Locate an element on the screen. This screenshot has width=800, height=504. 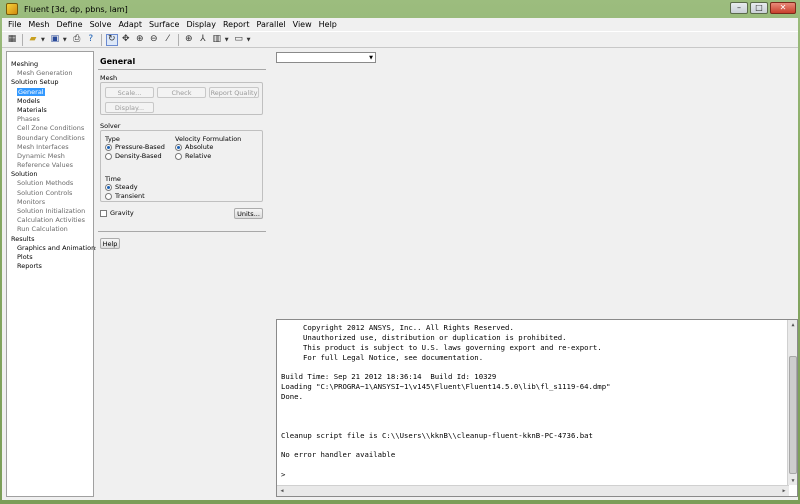
radio-pressure-based: Pressure-Based is located at coordinates (135, 147).